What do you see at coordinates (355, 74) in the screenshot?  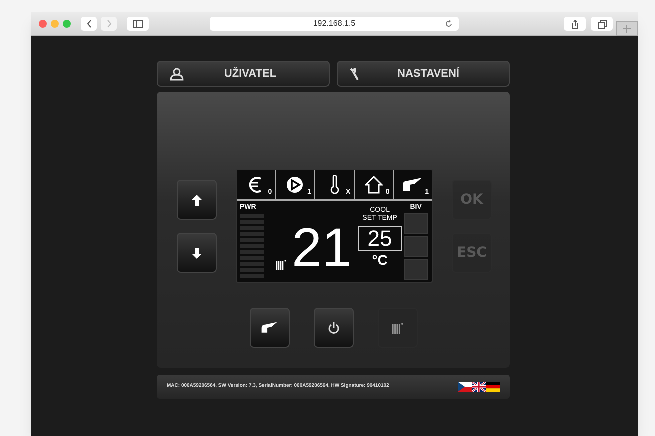 I see `wrench-icon` at bounding box center [355, 74].